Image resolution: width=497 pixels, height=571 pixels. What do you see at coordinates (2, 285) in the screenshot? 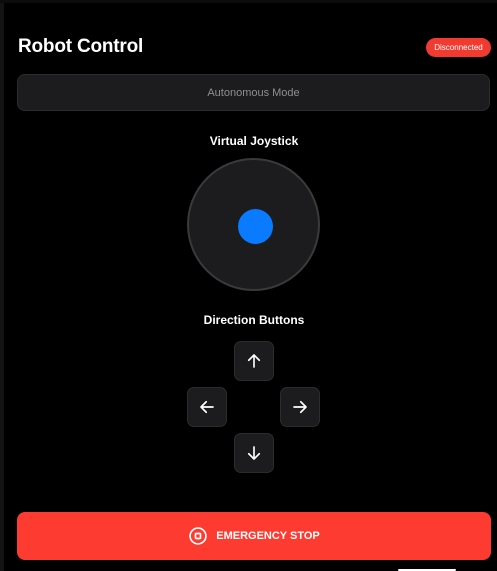
I see `window-edge` at bounding box center [2, 285].